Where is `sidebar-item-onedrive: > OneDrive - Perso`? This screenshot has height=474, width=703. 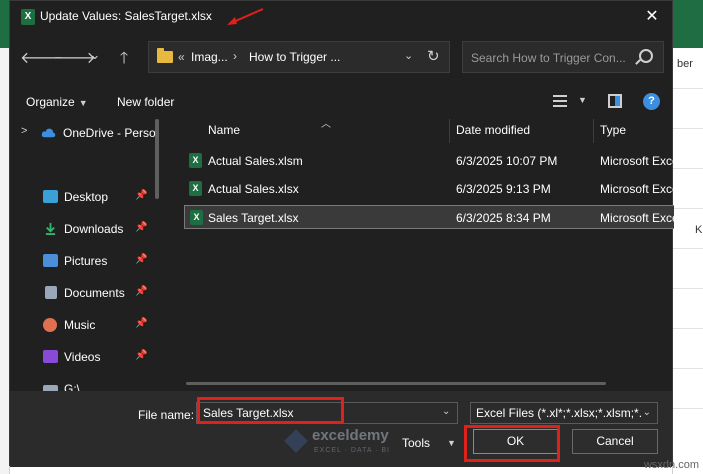 sidebar-item-onedrive: > OneDrive - Perso is located at coordinates (85, 133).